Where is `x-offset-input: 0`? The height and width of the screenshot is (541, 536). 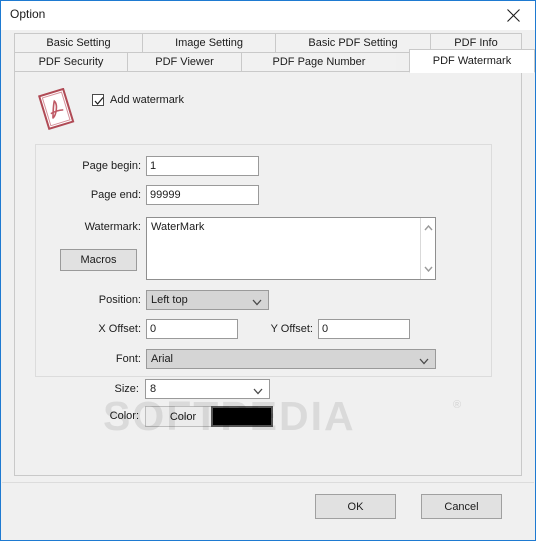 x-offset-input: 0 is located at coordinates (192, 329).